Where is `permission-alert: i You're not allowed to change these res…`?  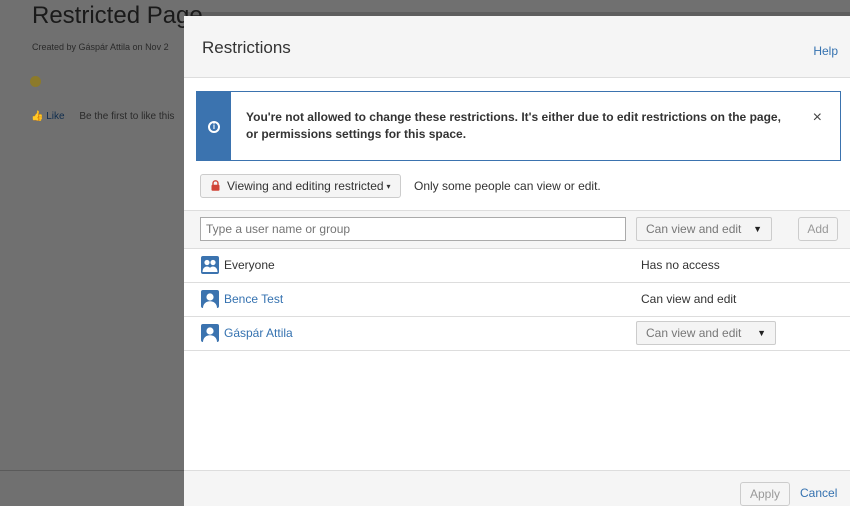
permission-alert: i You're not allowed to change these res… is located at coordinates (518, 126).